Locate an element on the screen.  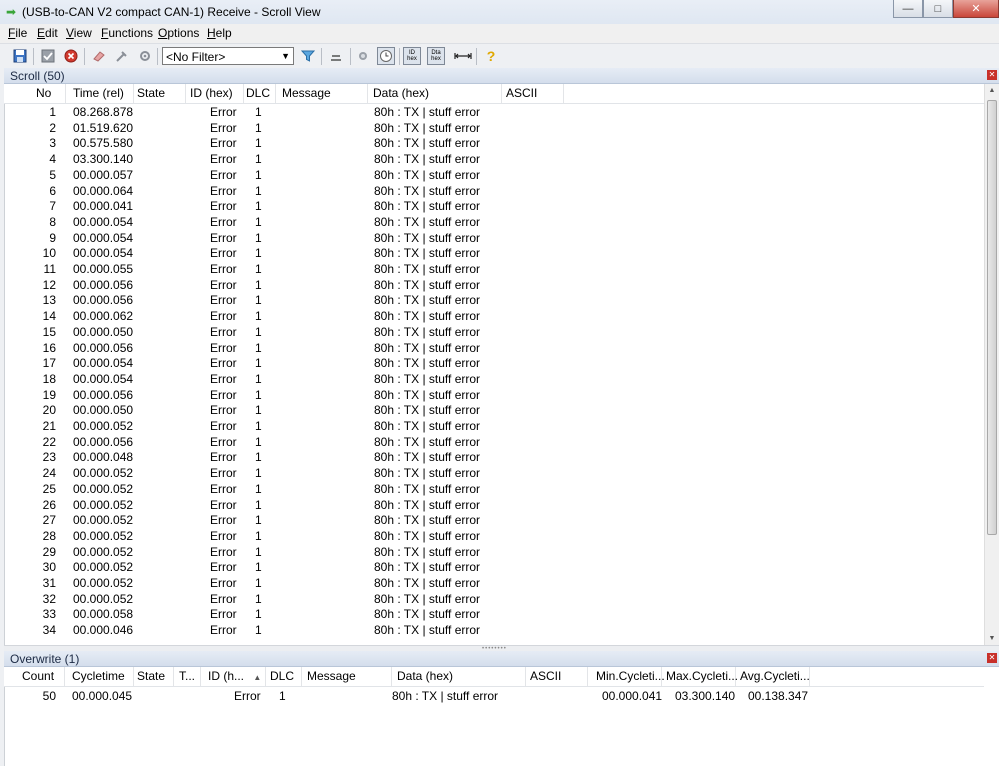
save-icon is located at coordinates (20, 56).